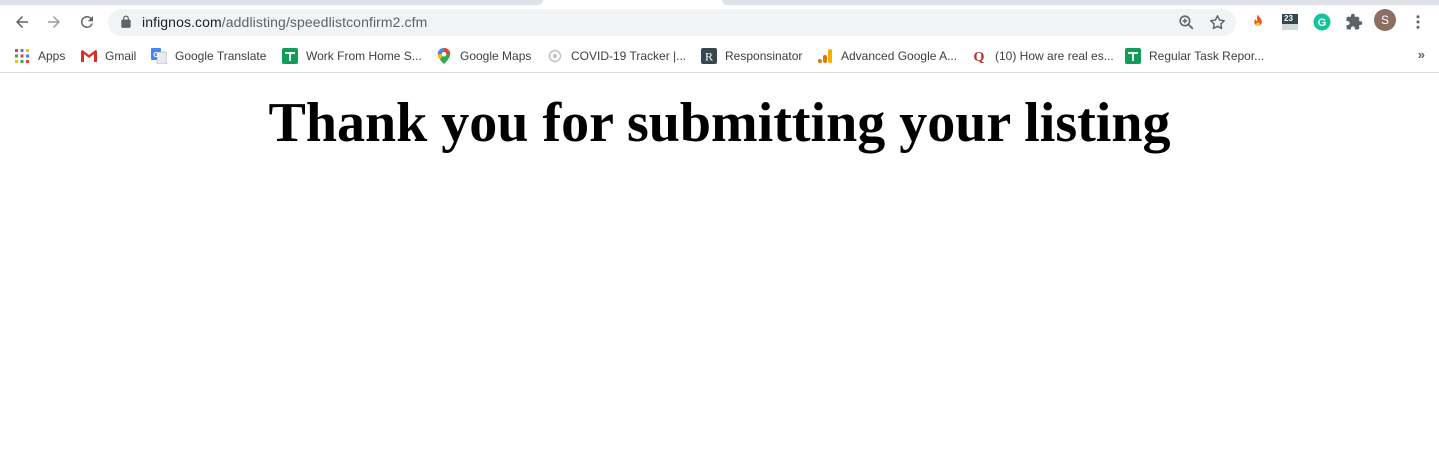 The height and width of the screenshot is (461, 1439). What do you see at coordinates (444, 56) in the screenshot?
I see `maps-pin-icon` at bounding box center [444, 56].